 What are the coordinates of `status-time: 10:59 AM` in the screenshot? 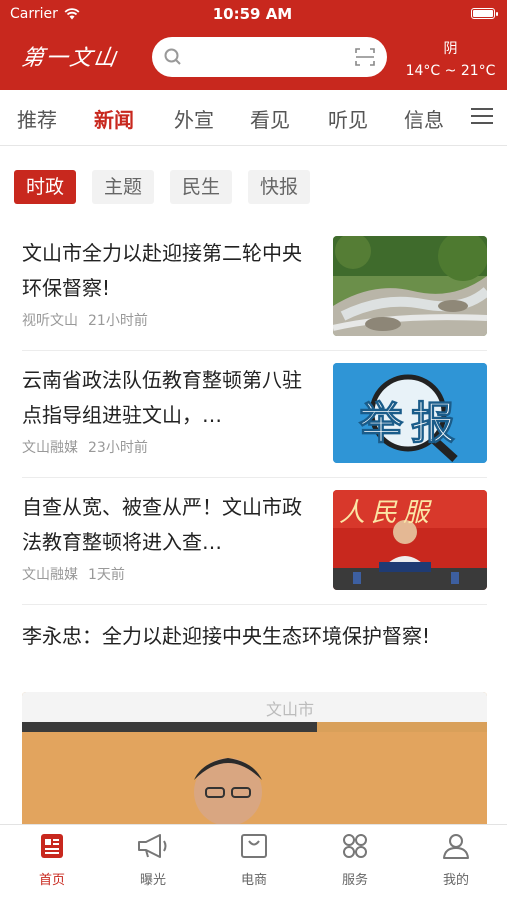 It's located at (252, 14).